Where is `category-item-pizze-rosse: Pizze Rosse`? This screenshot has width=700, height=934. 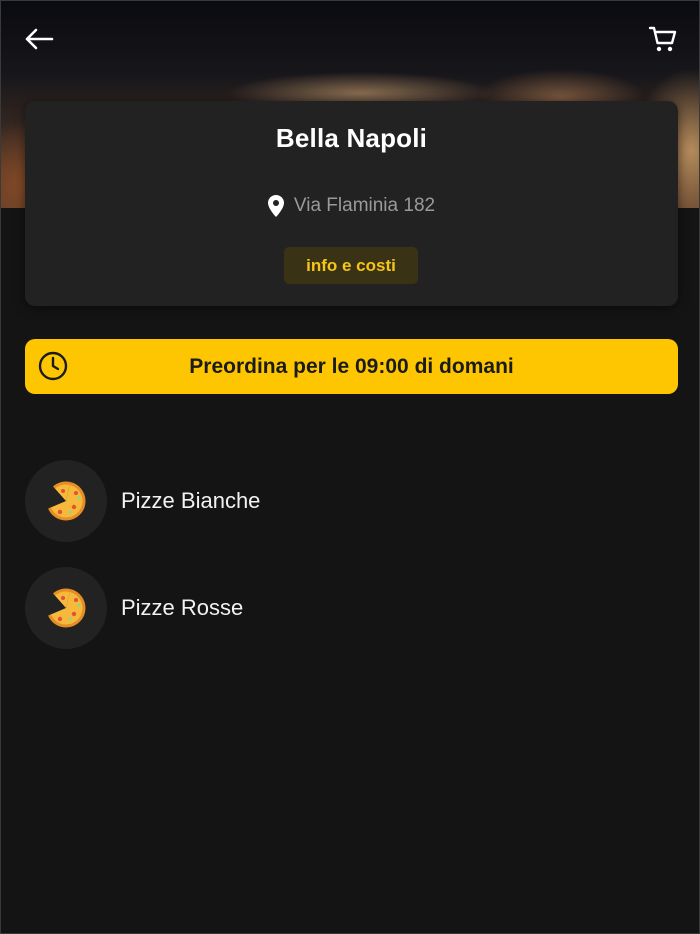 category-item-pizze-rosse: Pizze Rosse is located at coordinates (335, 608).